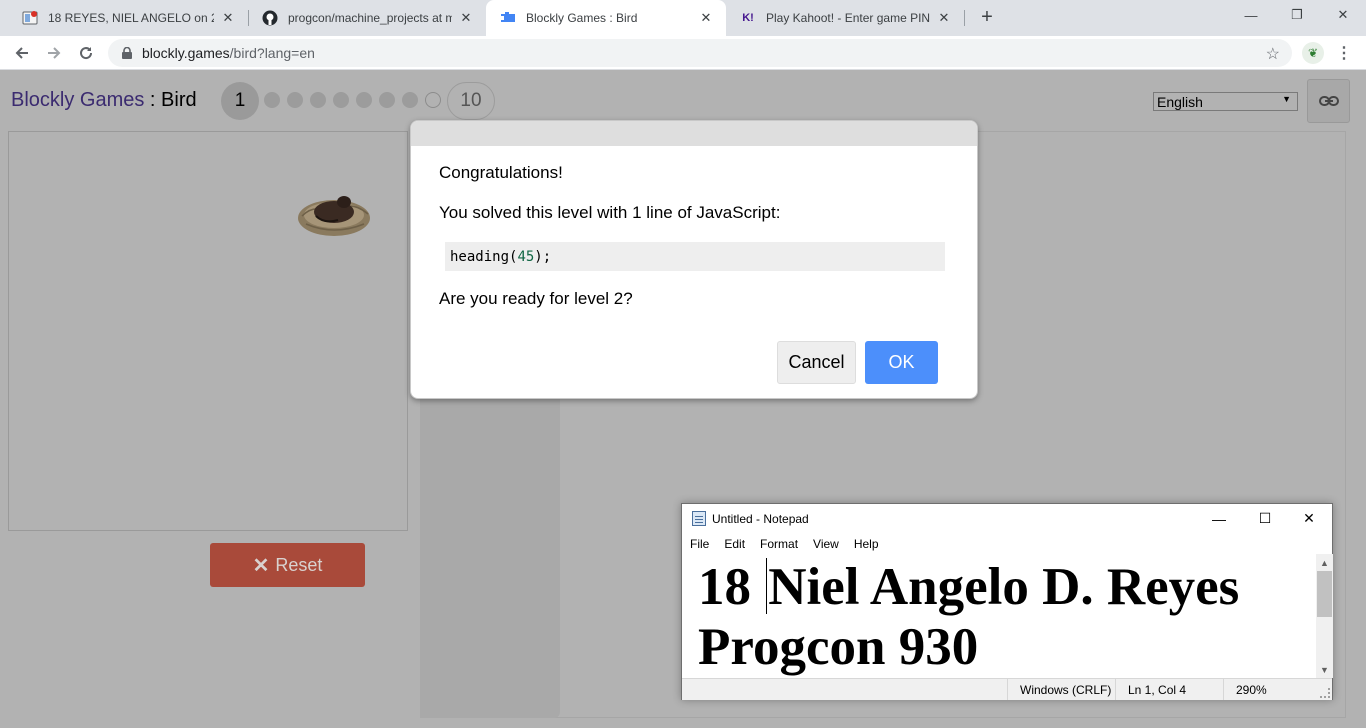 The image size is (1366, 728). I want to click on notepad-close-button: ✕, so click(1309, 518).